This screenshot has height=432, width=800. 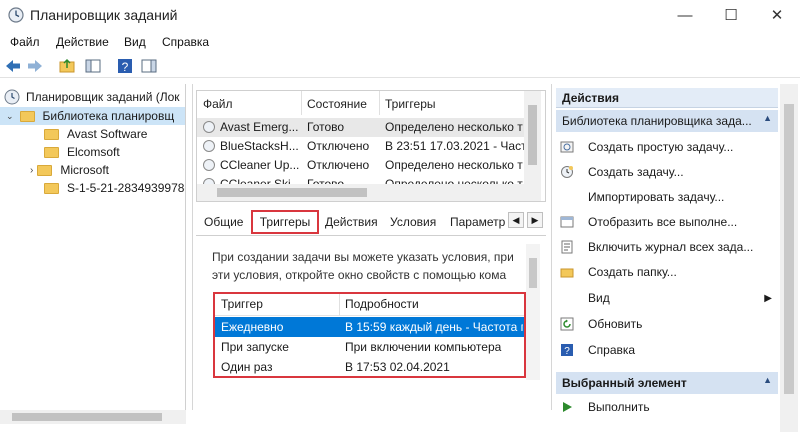 What do you see at coordinates (731, 15) in the screenshot?
I see `maximize-button: ☐` at bounding box center [731, 15].